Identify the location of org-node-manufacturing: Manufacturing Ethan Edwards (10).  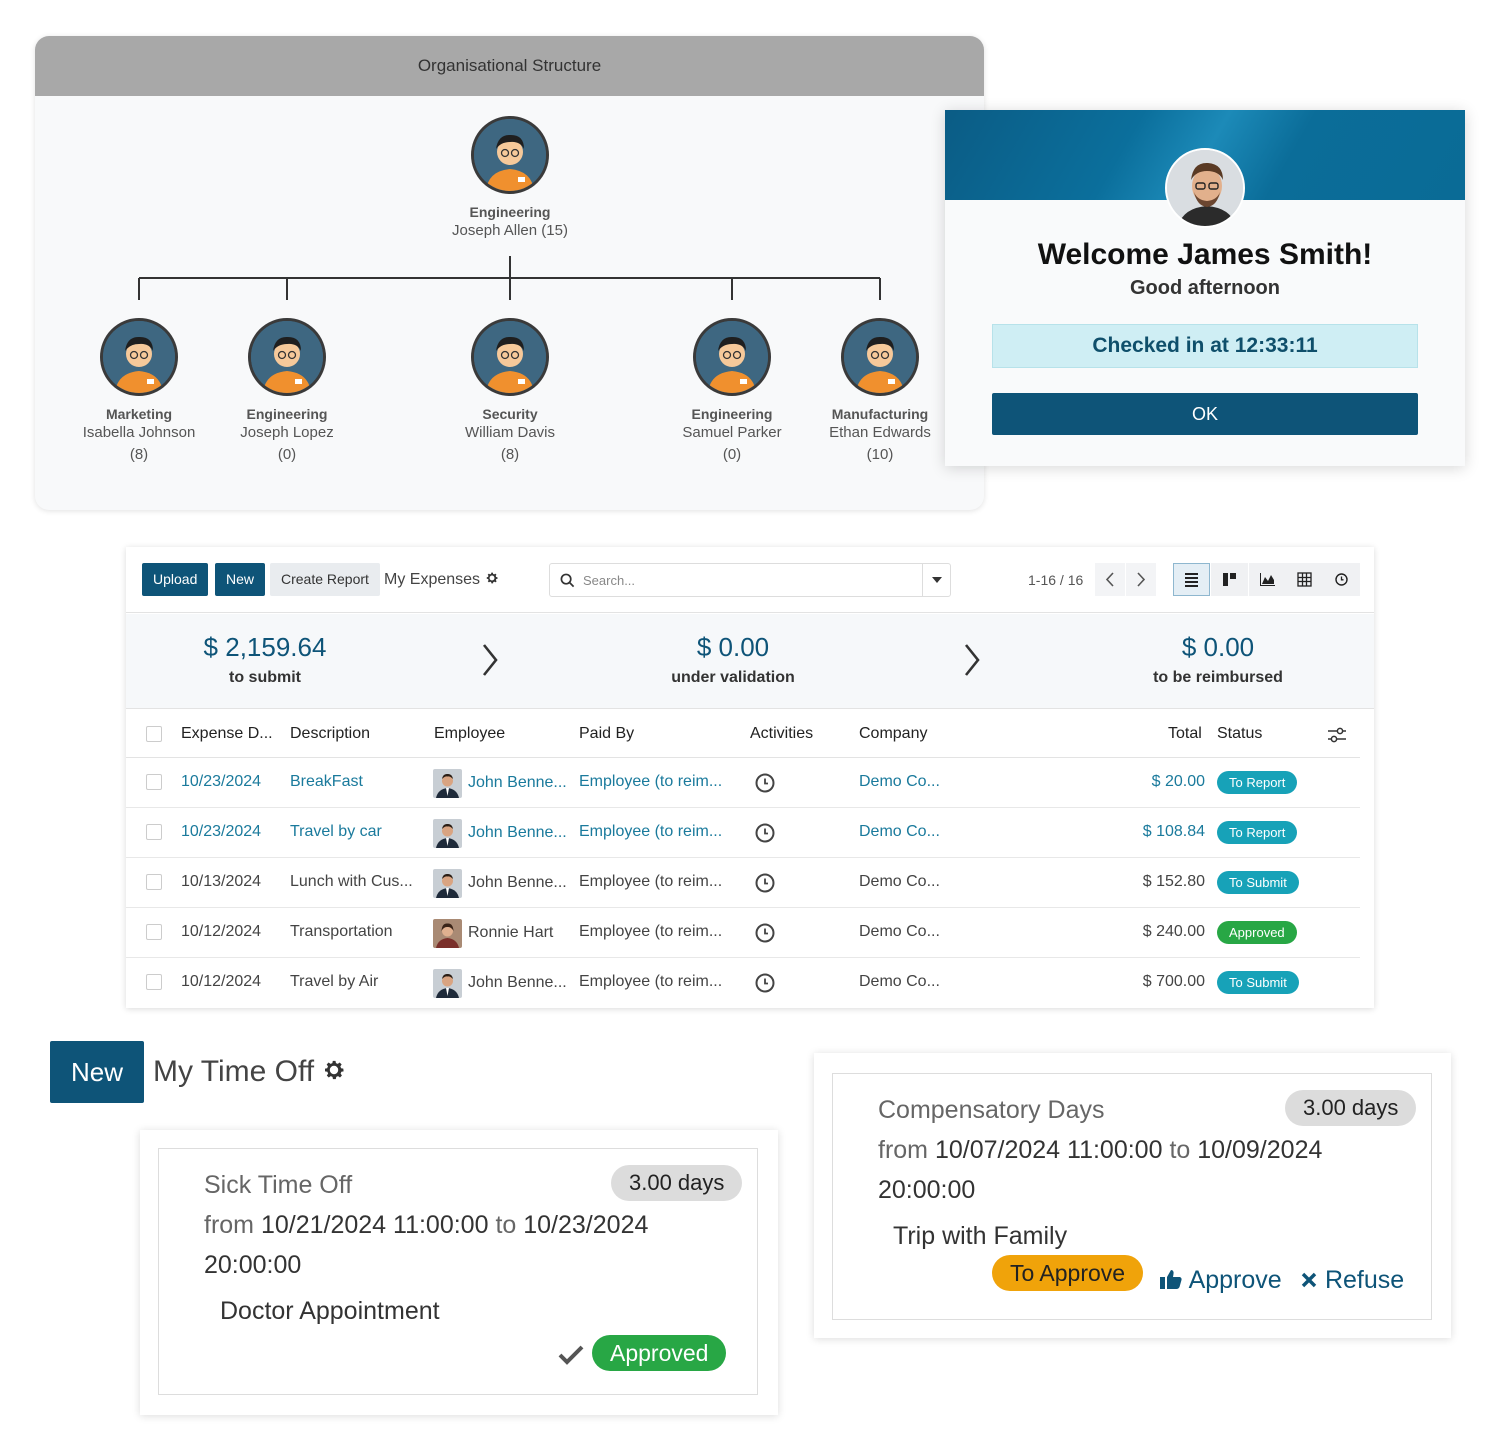
(880, 390).